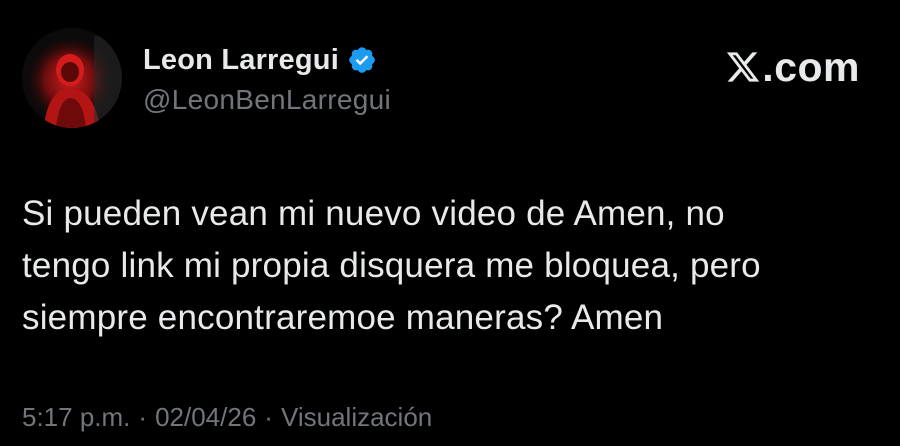 Image resolution: width=900 pixels, height=446 pixels. I want to click on avatar-image, so click(72, 78).